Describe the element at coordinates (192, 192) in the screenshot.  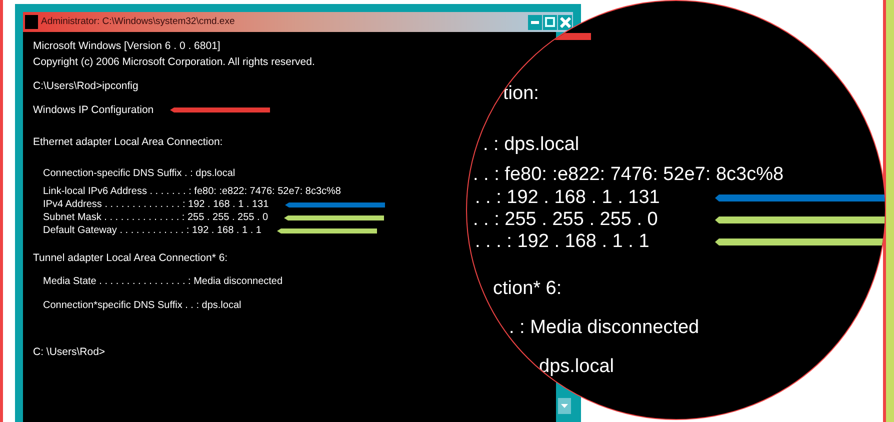
I see `console-line: Link-local IPv6 Address . . . . . . . : fe80: :e822: 7476: 52e7: 8c3c%8` at that location.